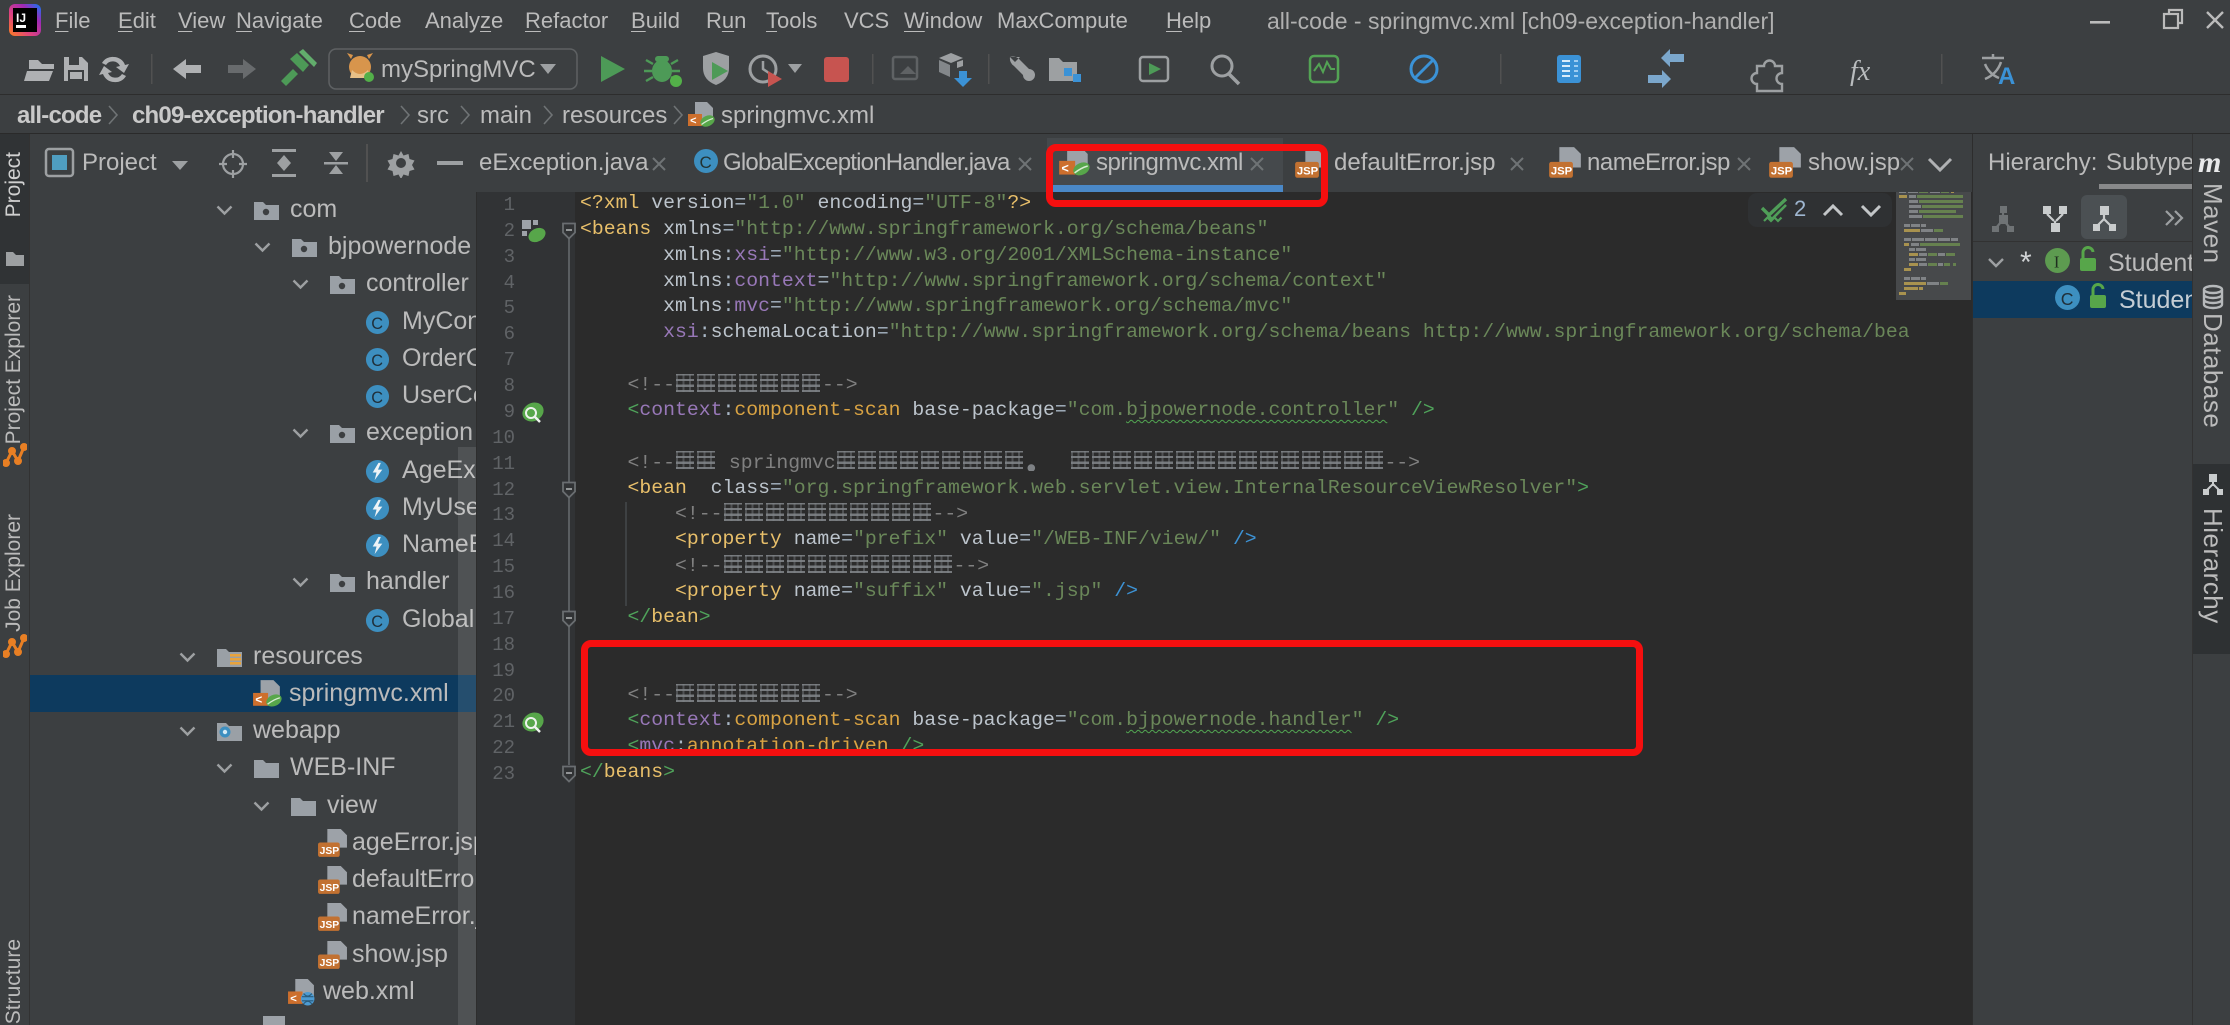  What do you see at coordinates (21, 18) in the screenshot?
I see `svg-text: IJ` at bounding box center [21, 18].